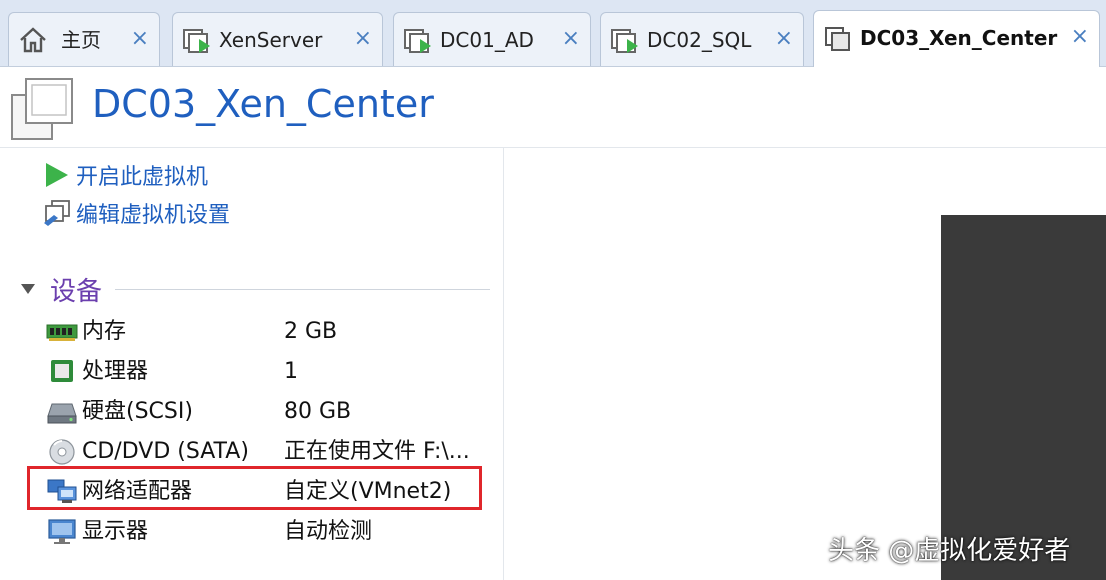  I want to click on device-name: 处理器, so click(115, 371).